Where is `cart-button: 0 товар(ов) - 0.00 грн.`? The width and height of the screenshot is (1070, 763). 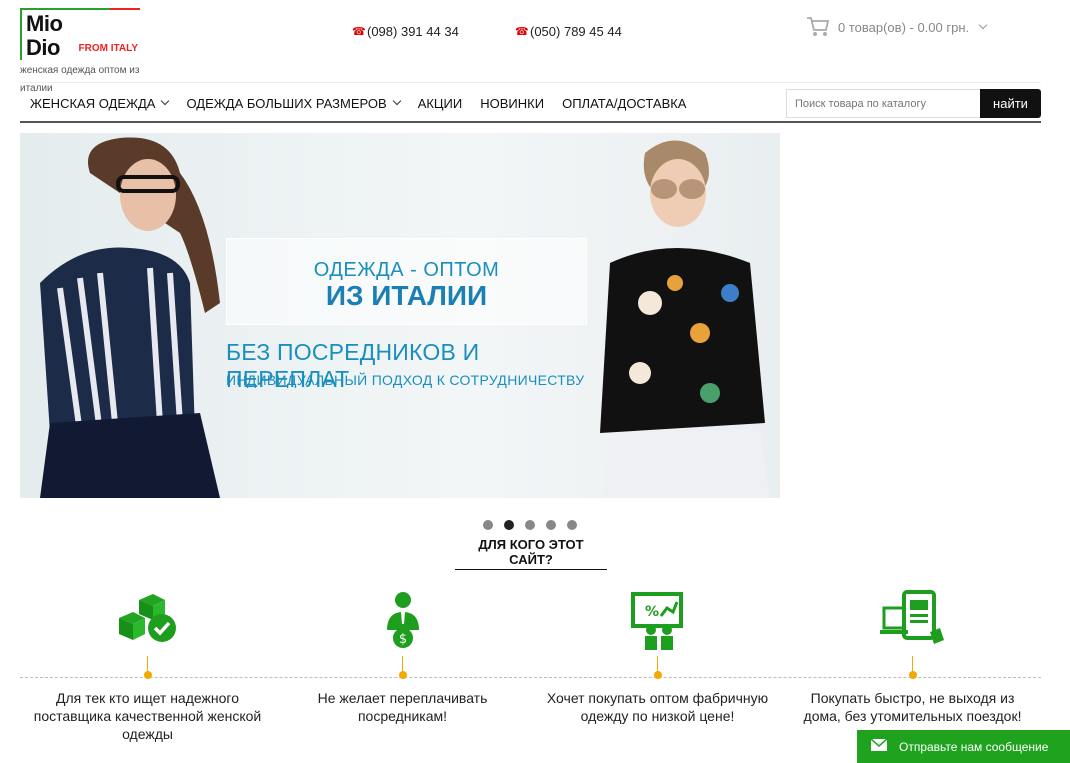
cart-button: 0 товар(ов) - 0.00 грн. is located at coordinates (897, 27).